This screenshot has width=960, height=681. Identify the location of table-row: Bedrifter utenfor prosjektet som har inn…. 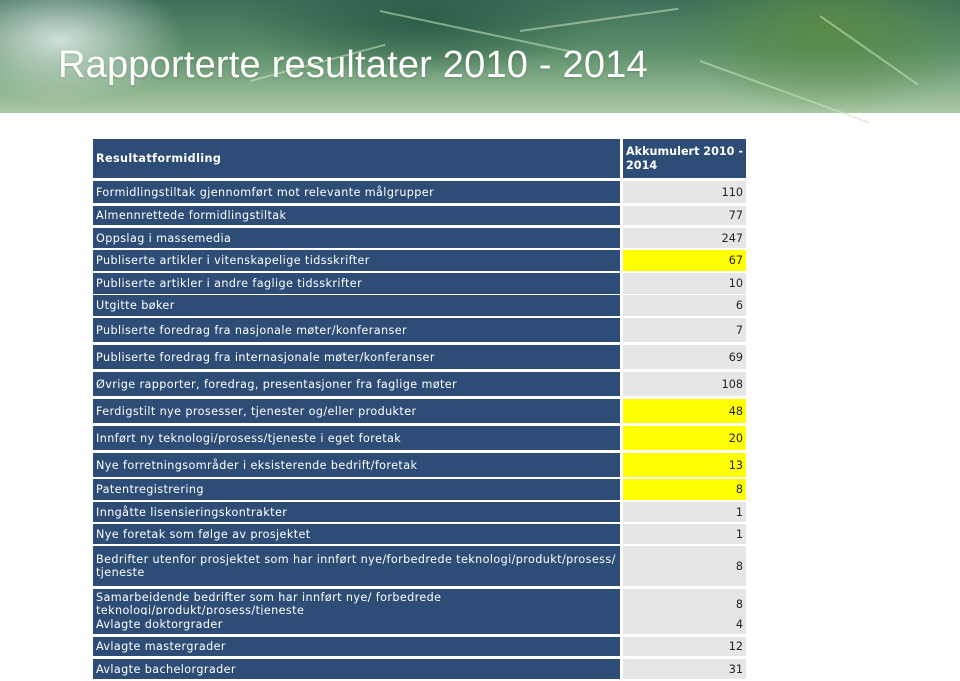
(419, 566).